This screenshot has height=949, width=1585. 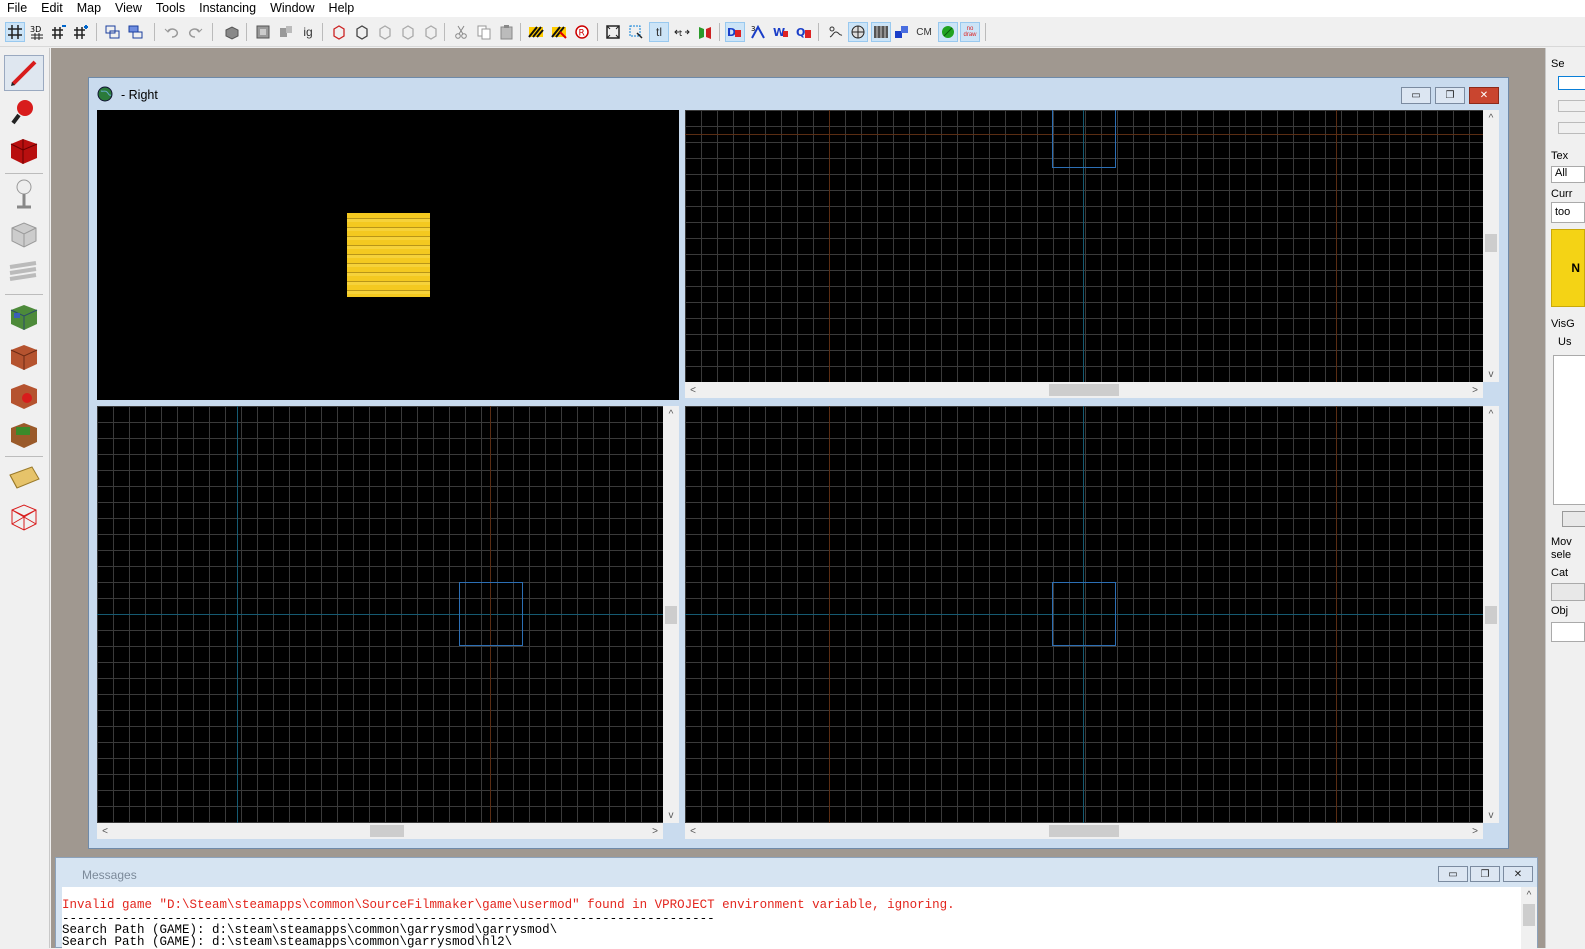 What do you see at coordinates (263, 32) in the screenshot?
I see `hide-selection-icon` at bounding box center [263, 32].